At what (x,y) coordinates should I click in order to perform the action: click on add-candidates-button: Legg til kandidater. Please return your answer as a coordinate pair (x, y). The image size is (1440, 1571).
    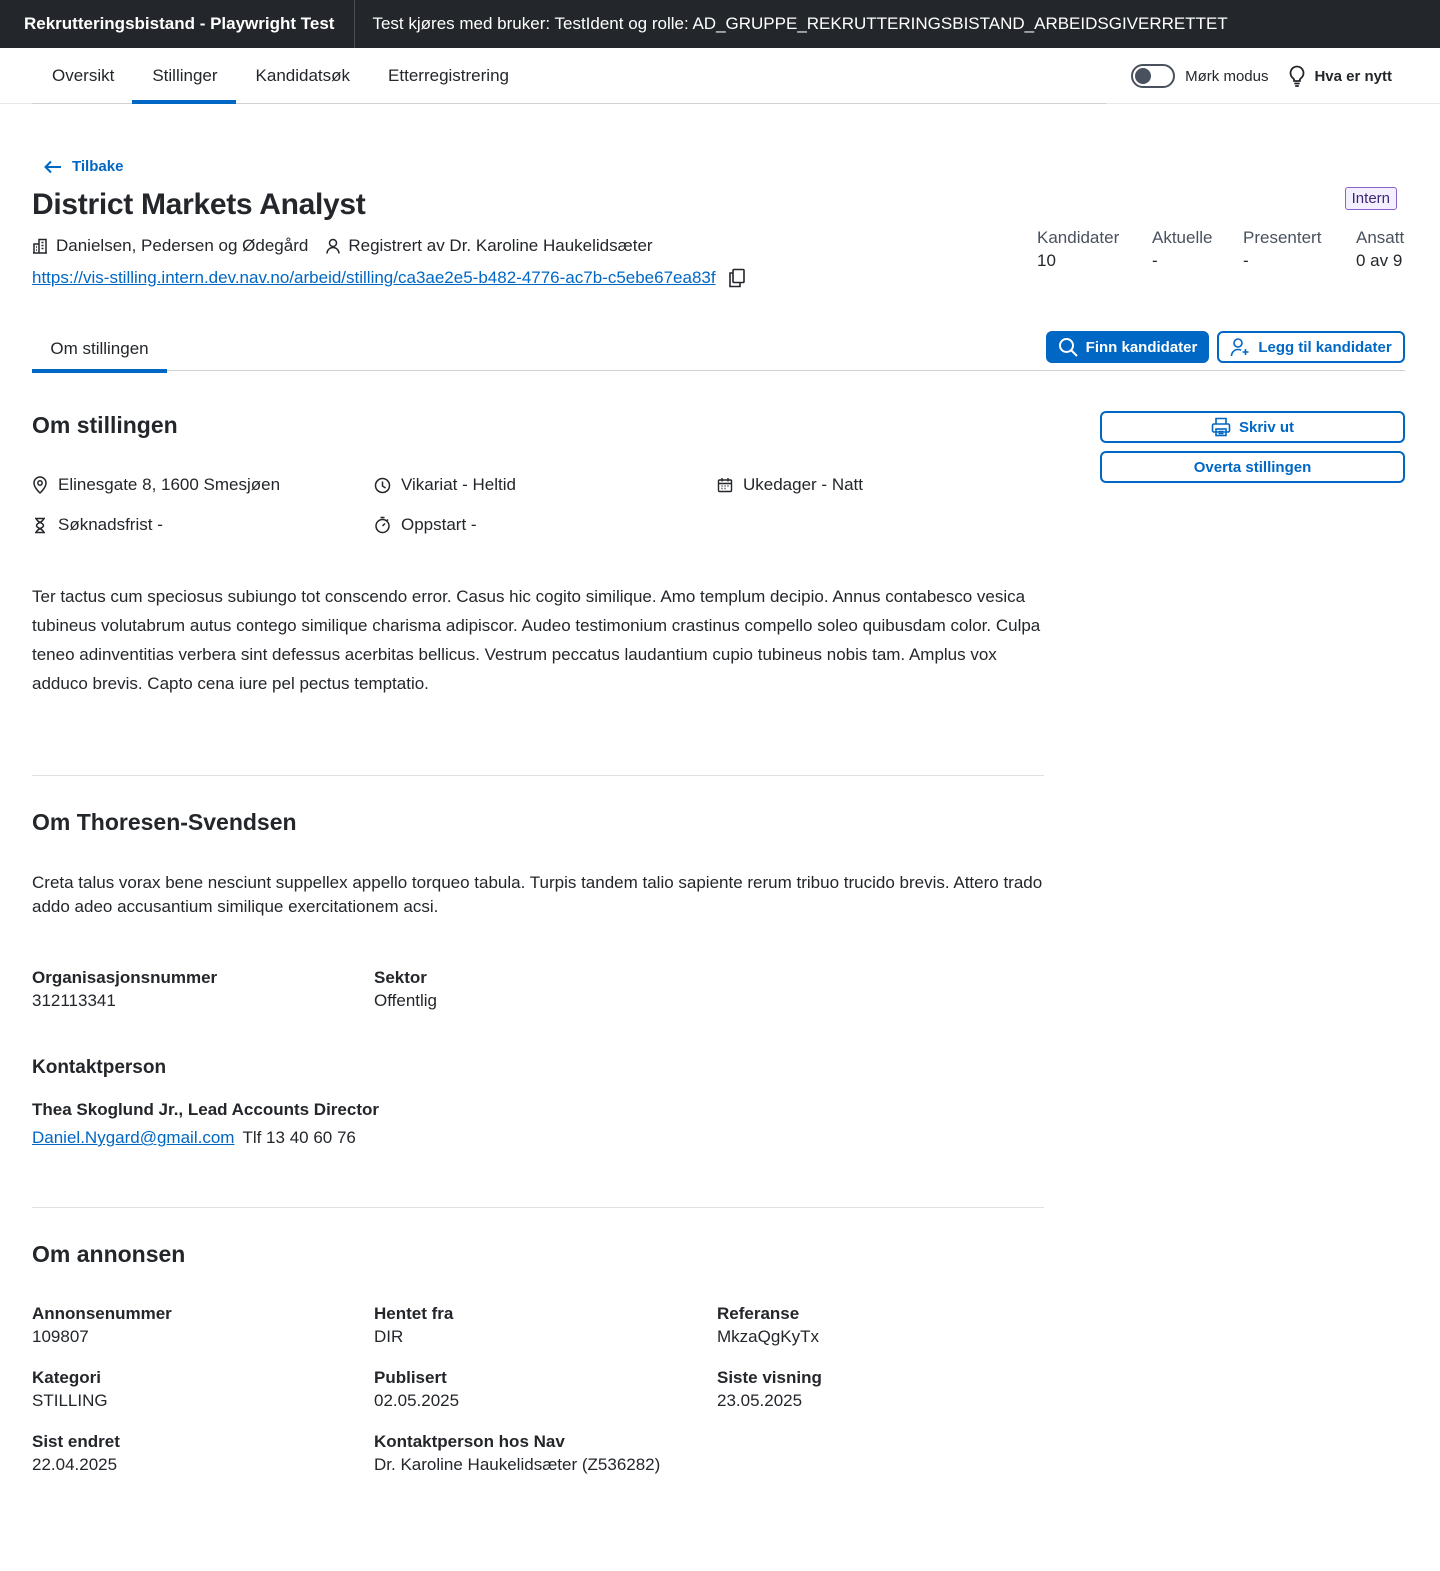
    Looking at the image, I should click on (1311, 347).